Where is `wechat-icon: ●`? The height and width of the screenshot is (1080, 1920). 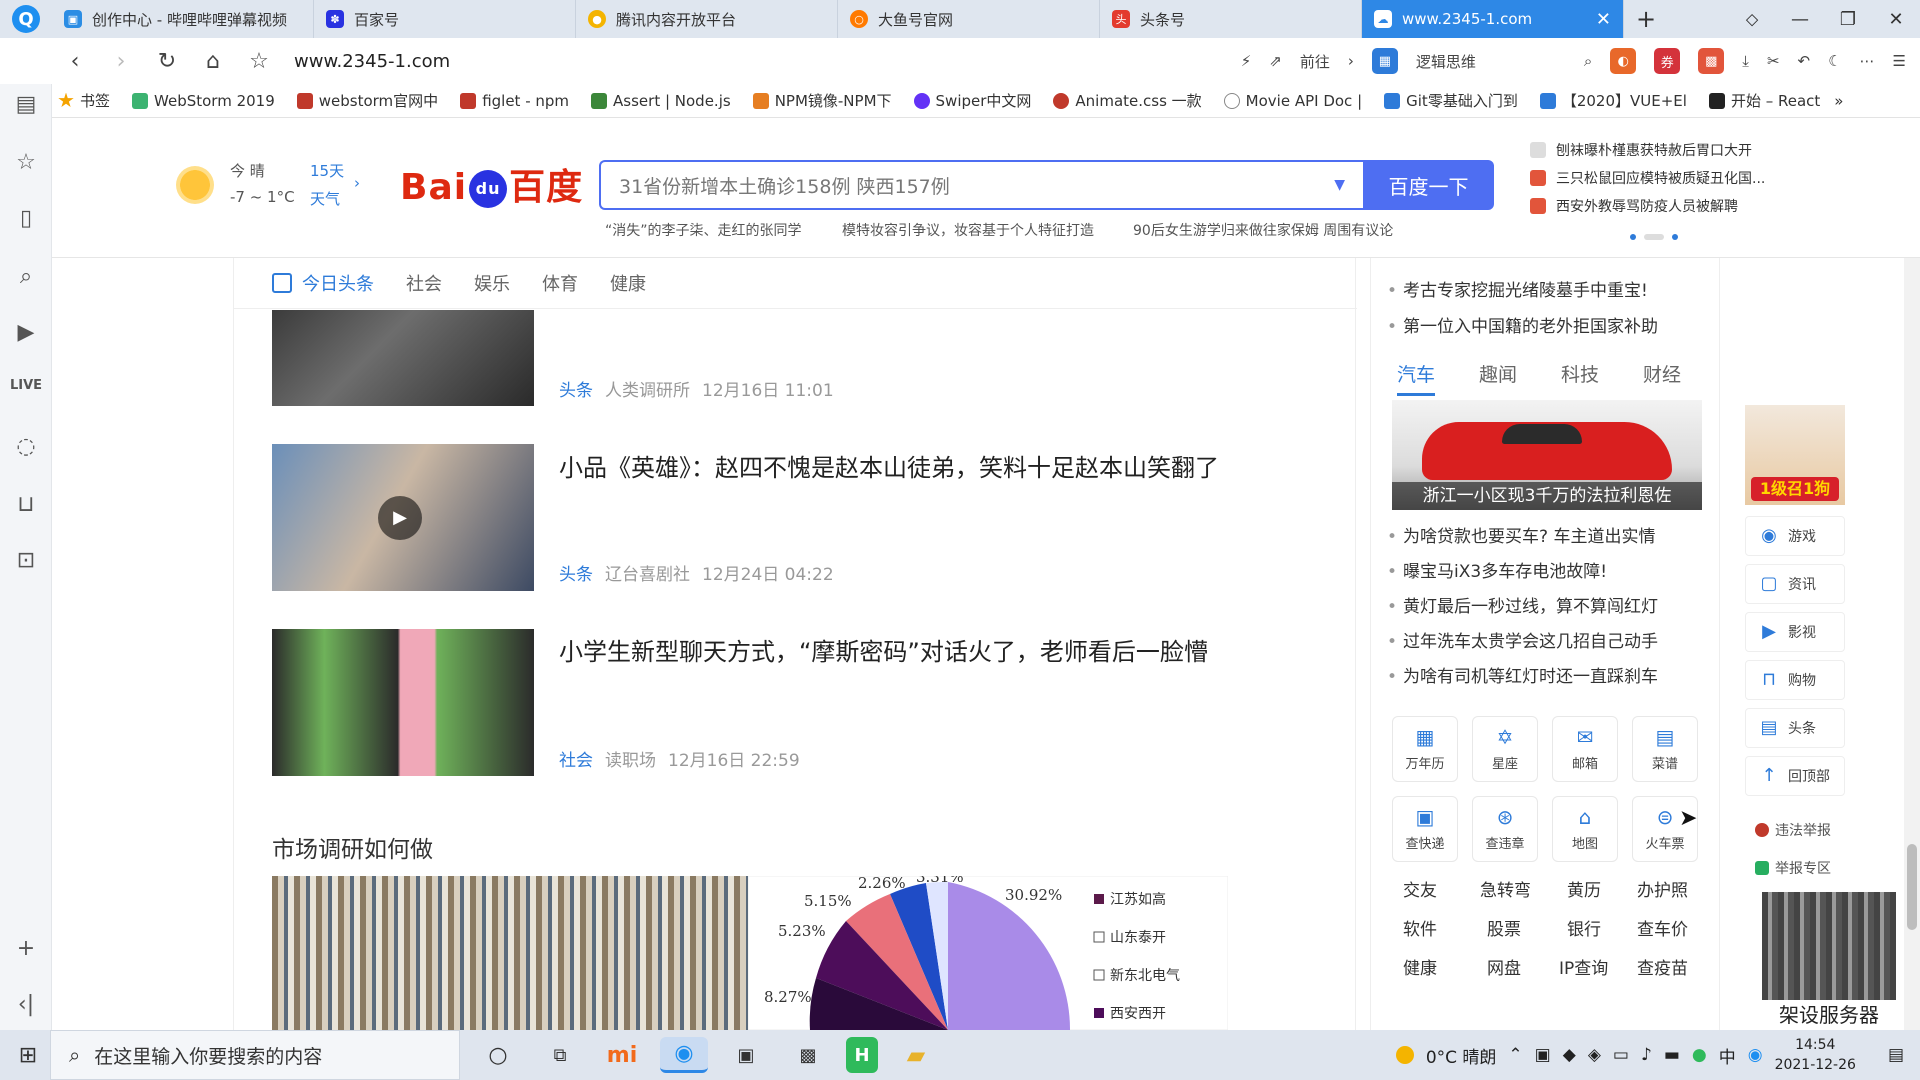
wechat-icon: ● is located at coordinates (1699, 1055).